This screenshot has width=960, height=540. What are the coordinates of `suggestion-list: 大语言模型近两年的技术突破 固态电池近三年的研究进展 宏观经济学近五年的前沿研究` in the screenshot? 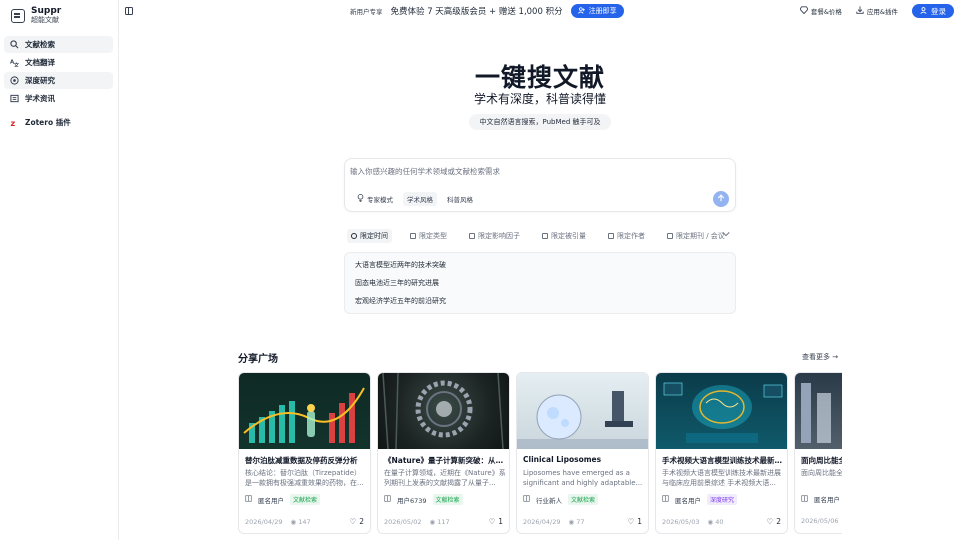 It's located at (540, 283).